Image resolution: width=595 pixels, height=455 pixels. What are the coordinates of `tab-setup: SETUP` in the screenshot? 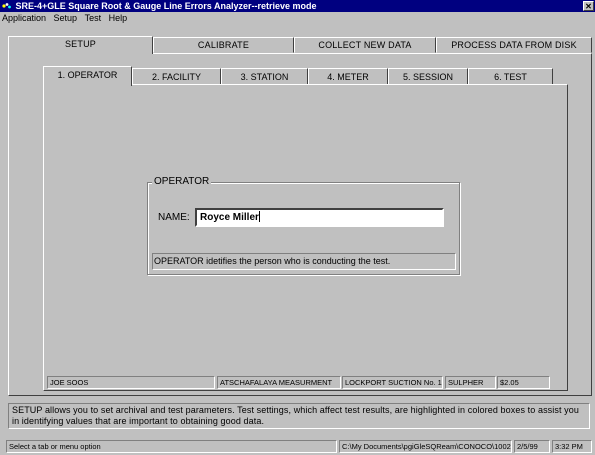 It's located at (80, 45).